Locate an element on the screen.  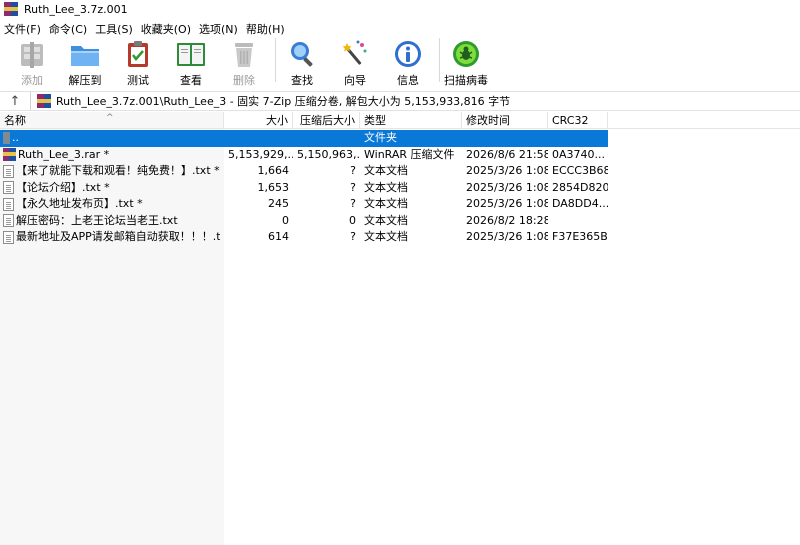
menu-file: 文件(F) is located at coordinates (24, 29).